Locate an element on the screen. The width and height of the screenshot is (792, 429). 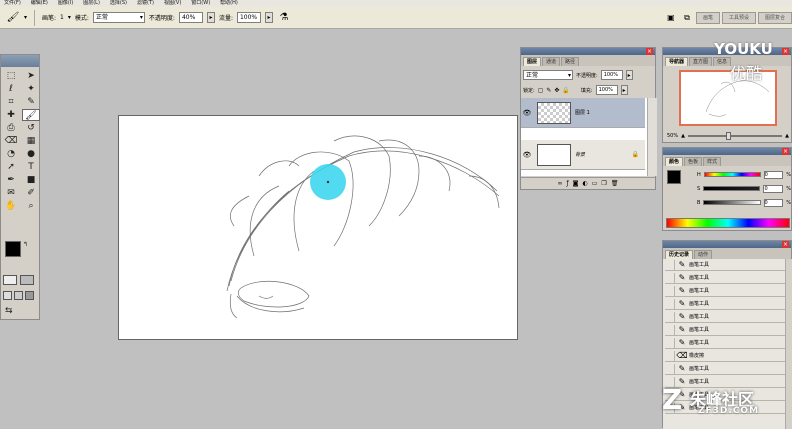
zoom-slider is located at coordinates (735, 135).